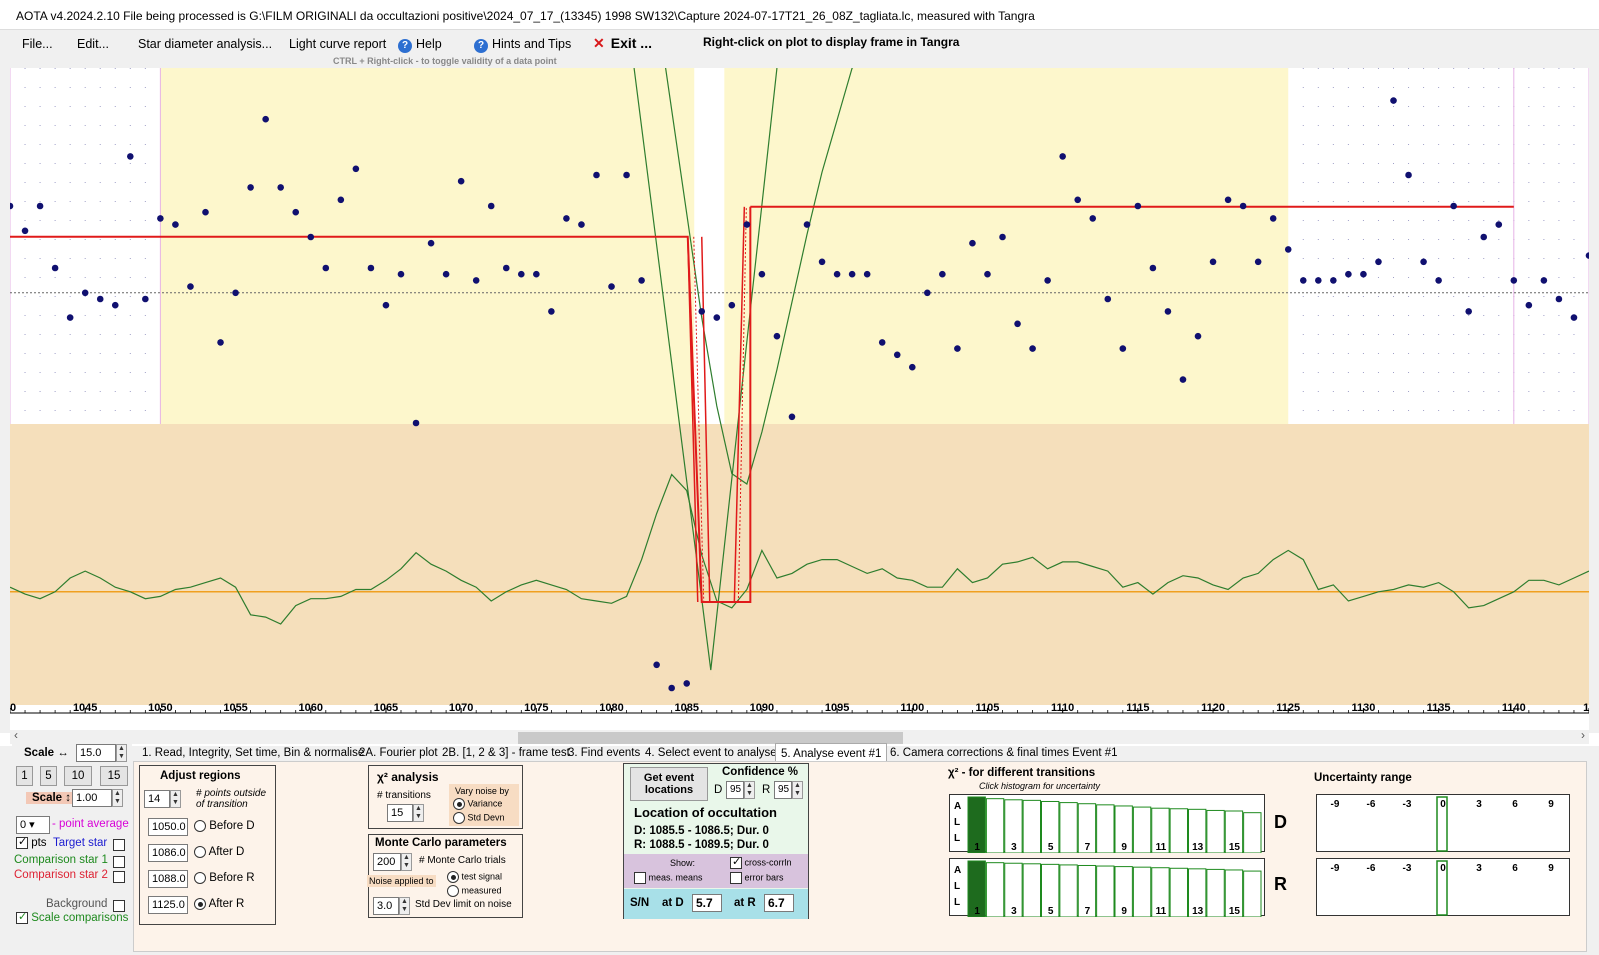 This screenshot has height=955, width=1599. Describe the element at coordinates (404, 906) in the screenshot. I see `stddev-limit-spinner: ▲ ▼` at that location.